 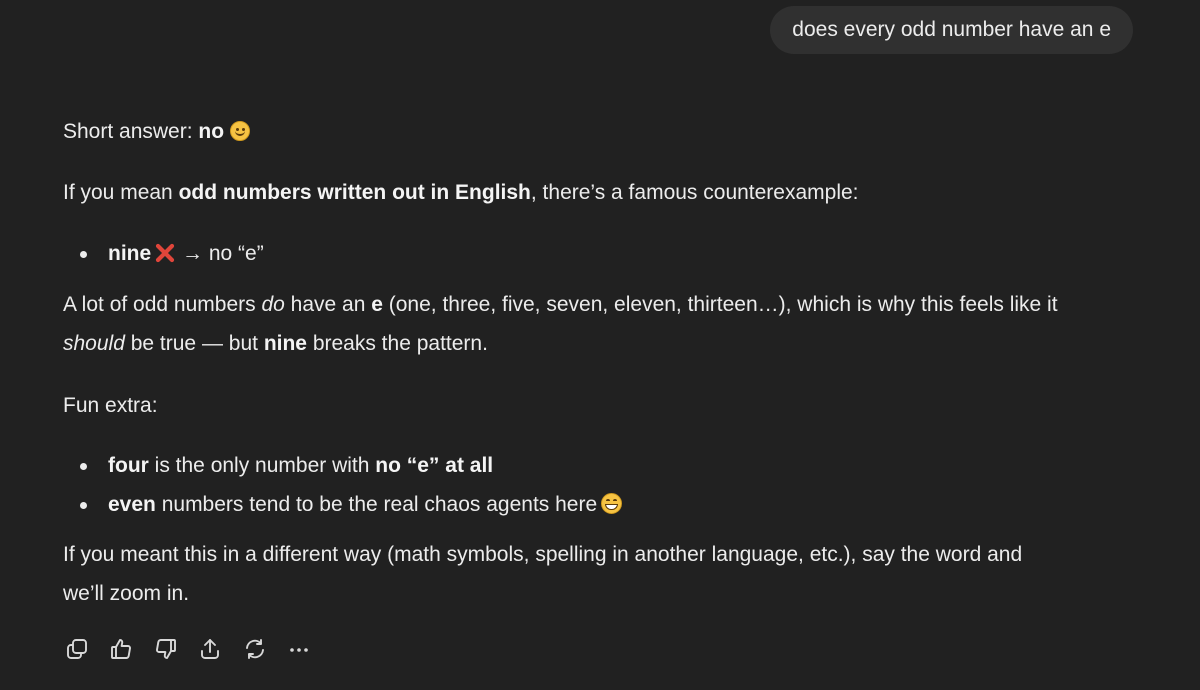 What do you see at coordinates (121, 192) in the screenshot?
I see `counterexample-prefix: If you mean` at bounding box center [121, 192].